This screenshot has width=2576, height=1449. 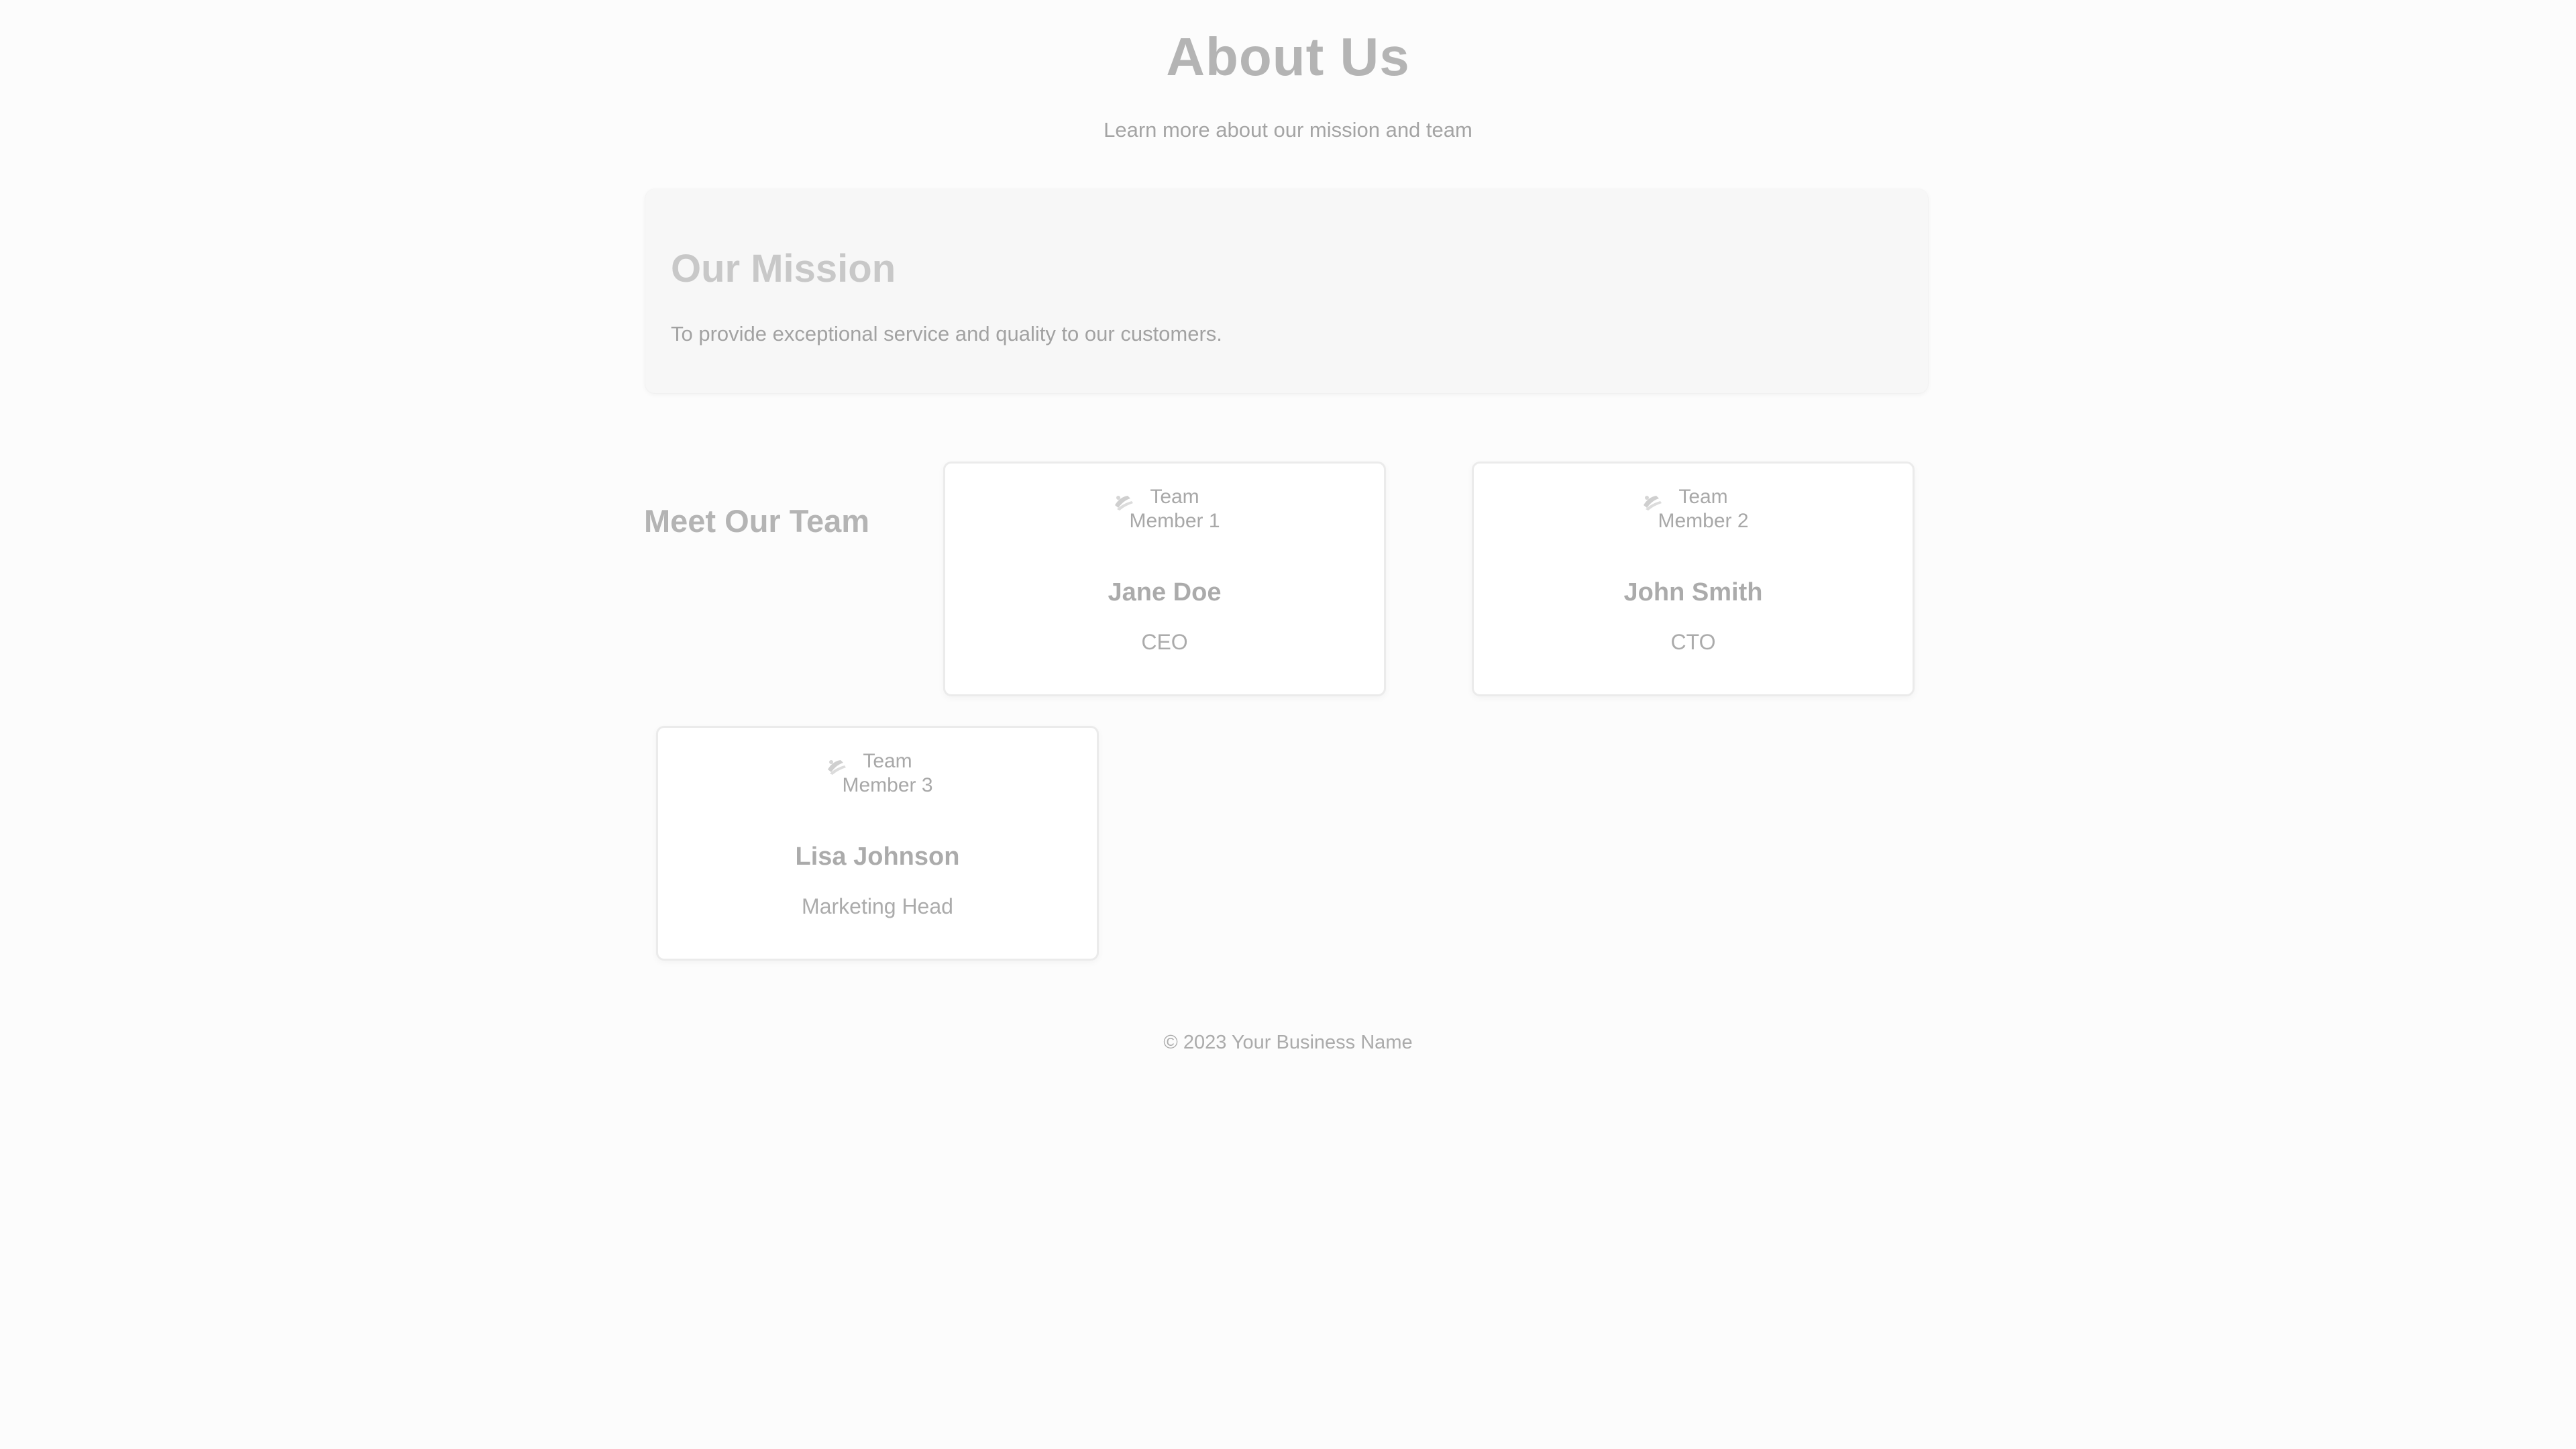 What do you see at coordinates (1703, 509) in the screenshot?
I see `team-member-photo-alt: Team Member 2` at bounding box center [1703, 509].